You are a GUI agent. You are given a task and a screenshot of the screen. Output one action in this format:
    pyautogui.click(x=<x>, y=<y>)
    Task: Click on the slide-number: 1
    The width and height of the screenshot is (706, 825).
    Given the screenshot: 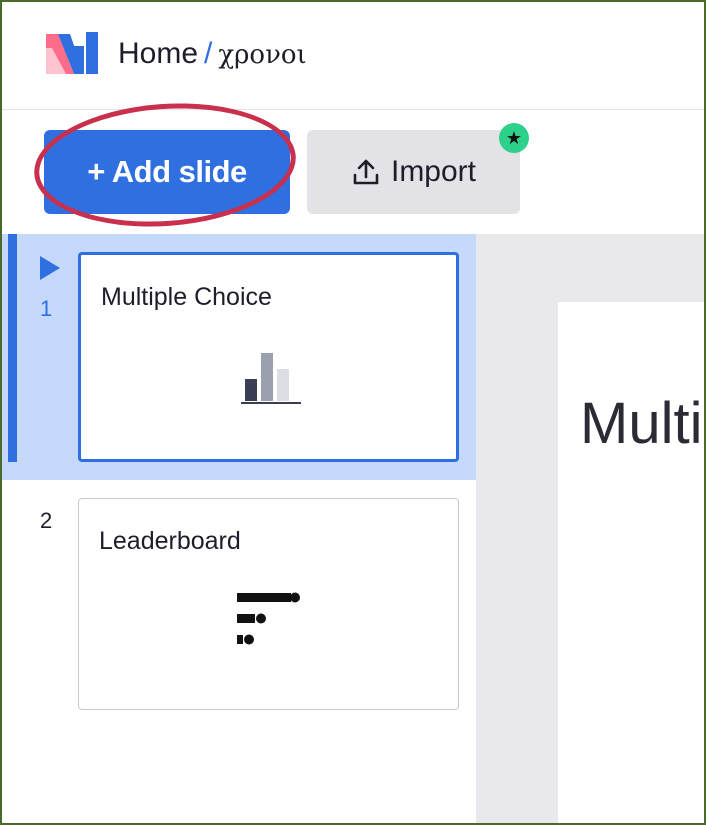 What is the action you would take?
    pyautogui.click(x=46, y=308)
    